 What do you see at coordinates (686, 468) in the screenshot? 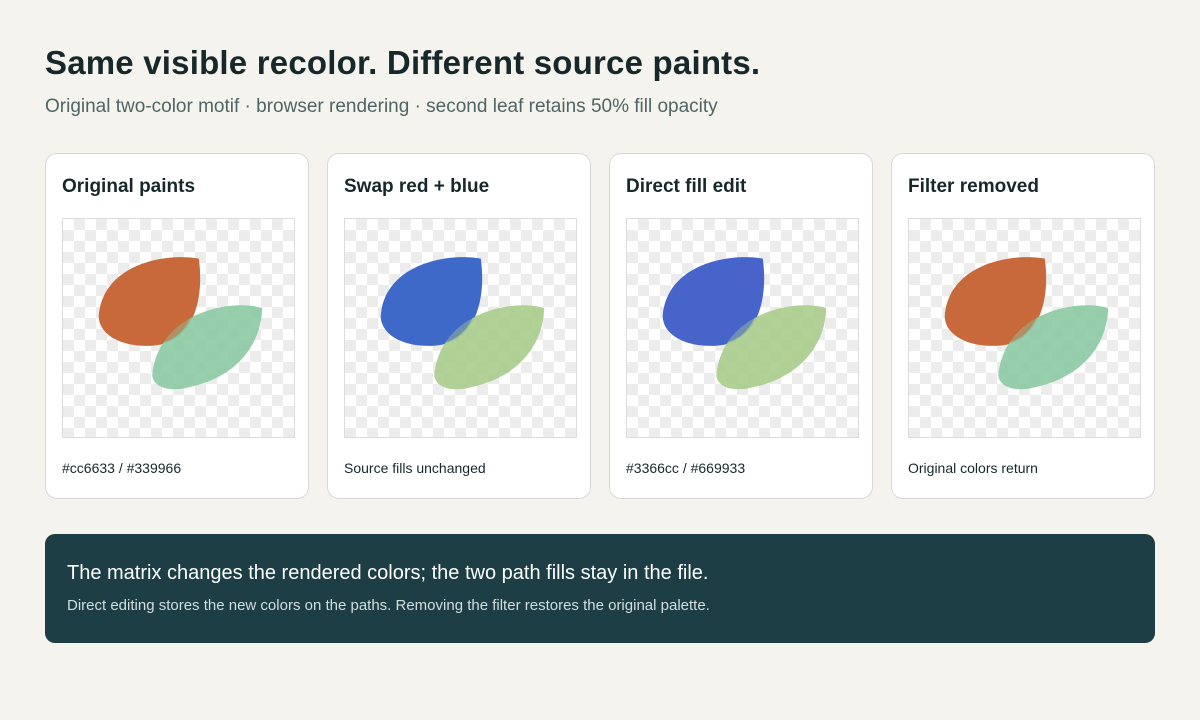
I see `card-caption: #3366cc / #669933` at bounding box center [686, 468].